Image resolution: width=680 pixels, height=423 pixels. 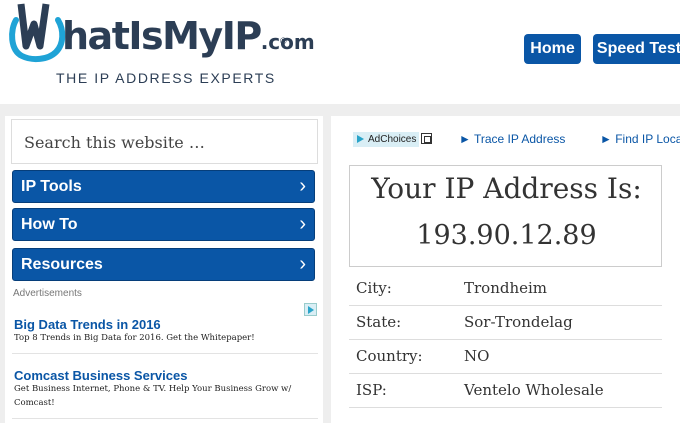 What do you see at coordinates (506, 235) in the screenshot?
I see `ip-address-value: 193.90.12.89` at bounding box center [506, 235].